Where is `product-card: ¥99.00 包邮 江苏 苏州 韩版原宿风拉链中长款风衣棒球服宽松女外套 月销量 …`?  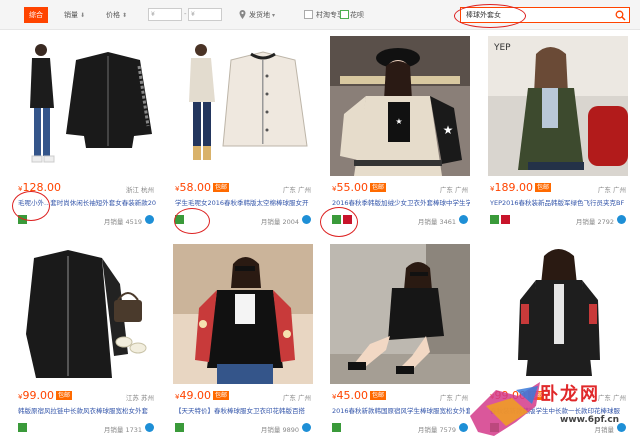
product-card: ¥99.00 包邮 江苏 苏州 韩版原宿风拉链中长款风衣棒球服宽松女外套 月销量 … is located at coordinates (86, 344).